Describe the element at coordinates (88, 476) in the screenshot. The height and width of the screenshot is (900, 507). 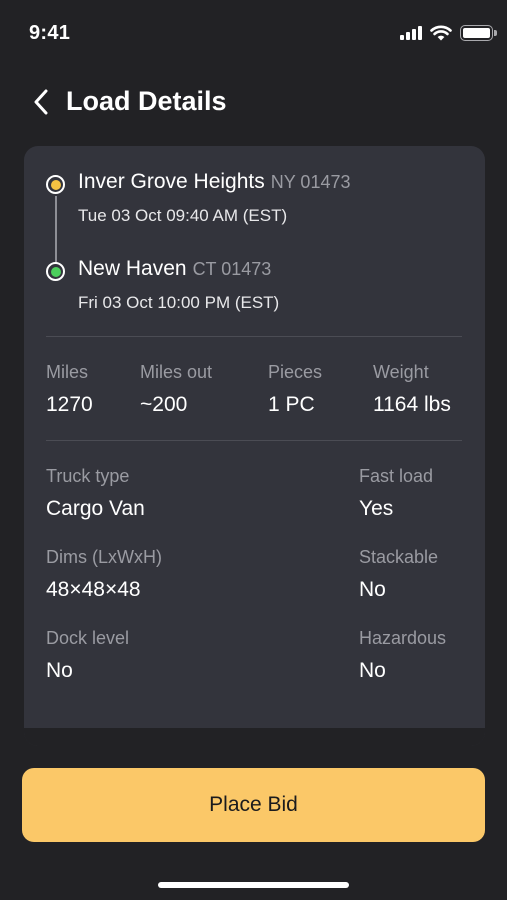
I see `detail-truck-type-label: Truck type` at that location.